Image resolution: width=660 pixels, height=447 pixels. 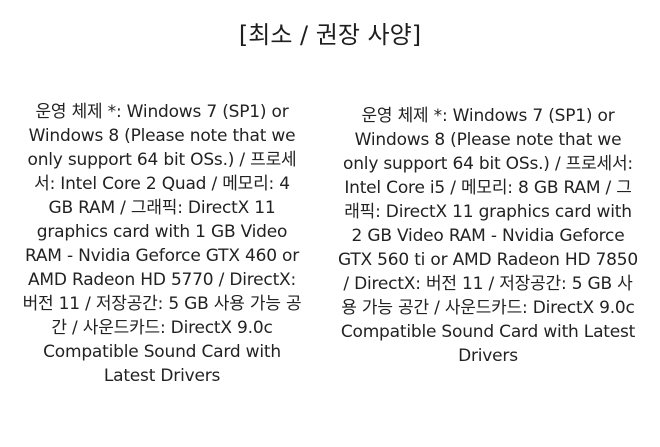 I want to click on spec-heading: [최소 / 권장 사양], so click(x=330, y=35).